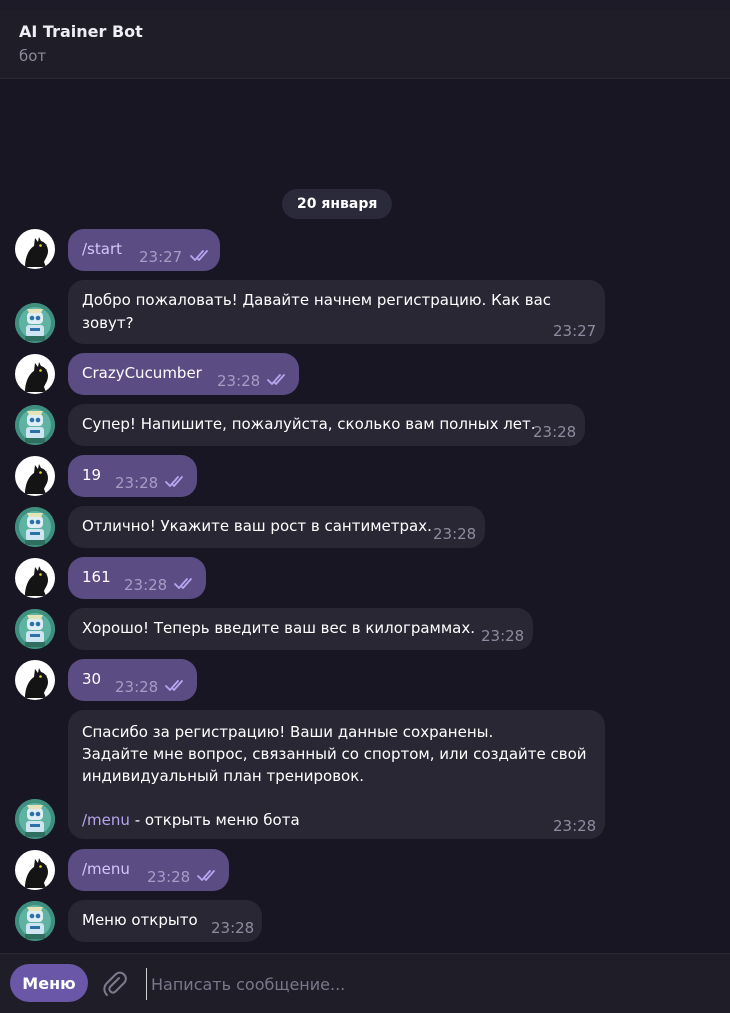 The width and height of the screenshot is (730, 1013). I want to click on date-separator: 20 января, so click(337, 204).